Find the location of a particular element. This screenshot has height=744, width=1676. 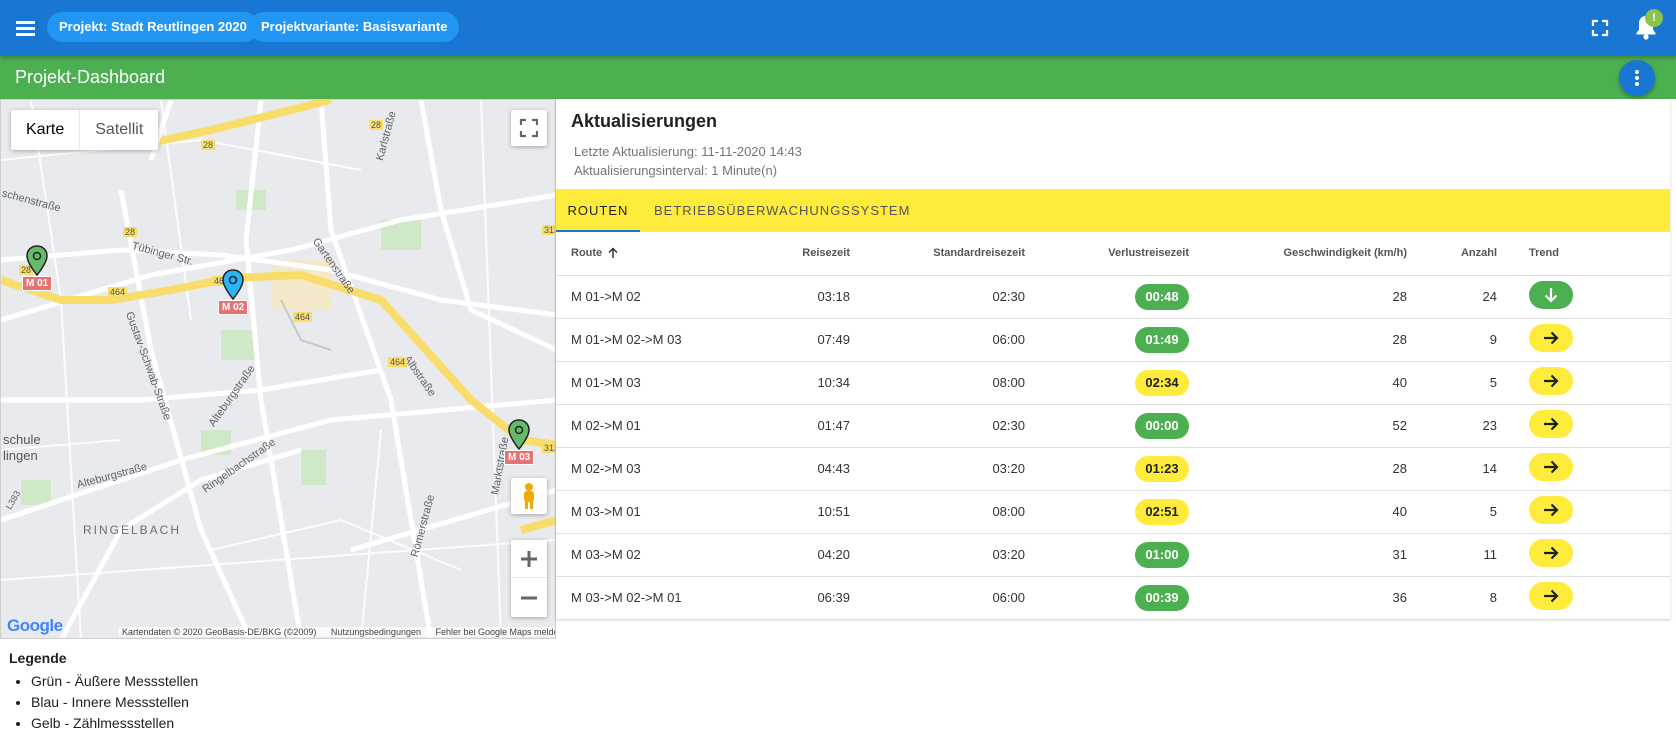

table-row: M 01->M 02->M 03 07:49 06:00 01:49 28 9 is located at coordinates (1113, 340).